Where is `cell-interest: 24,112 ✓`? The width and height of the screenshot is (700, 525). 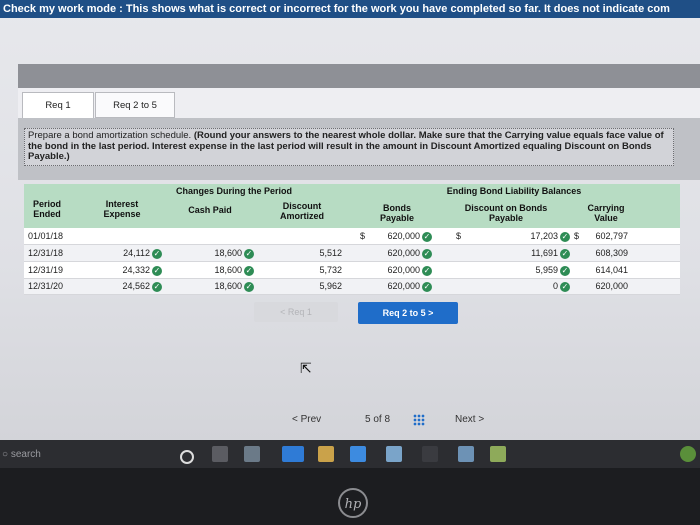
cell-interest: 24,112 ✓ is located at coordinates (130, 253).